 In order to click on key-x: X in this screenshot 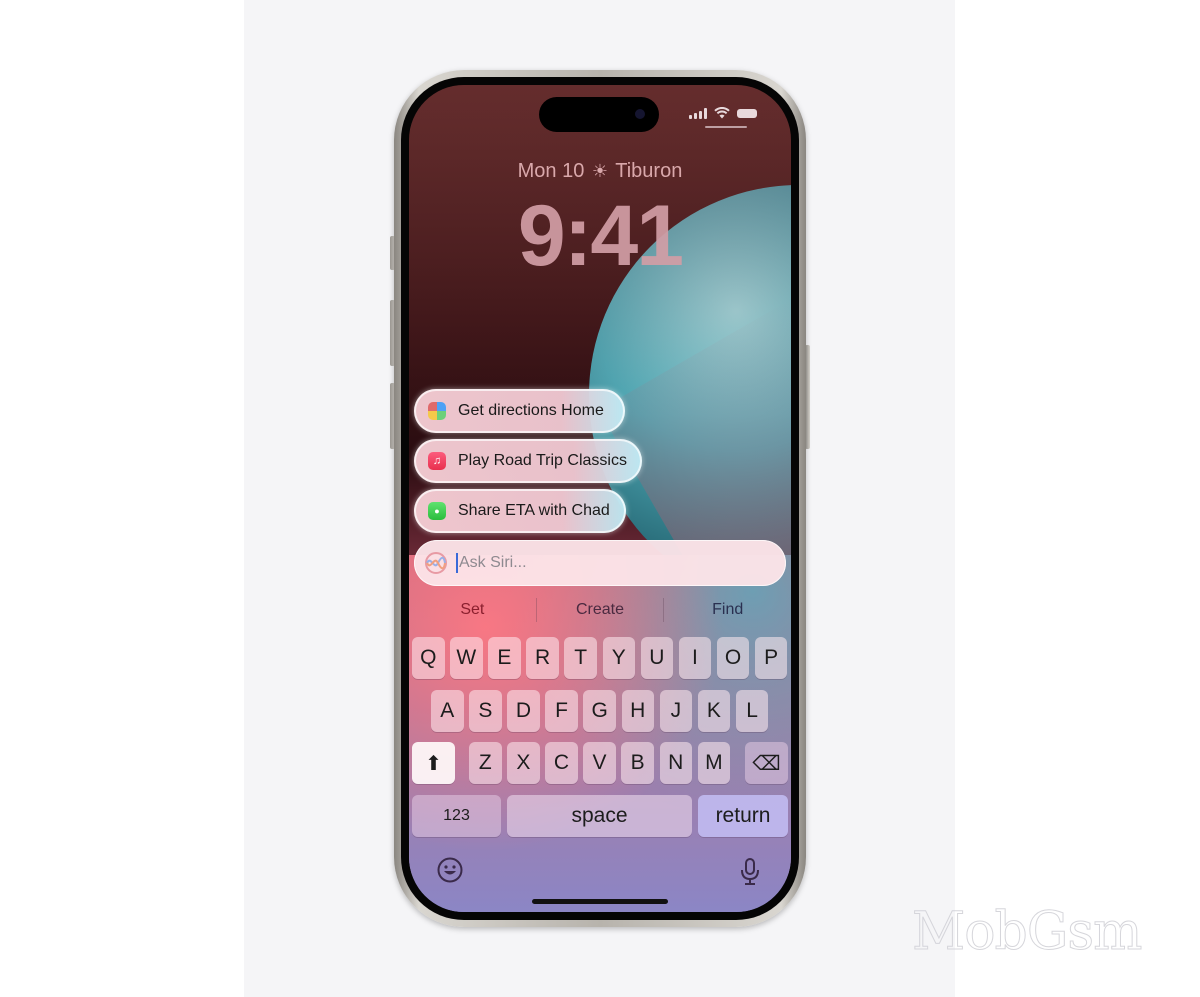, I will do `click(523, 763)`.